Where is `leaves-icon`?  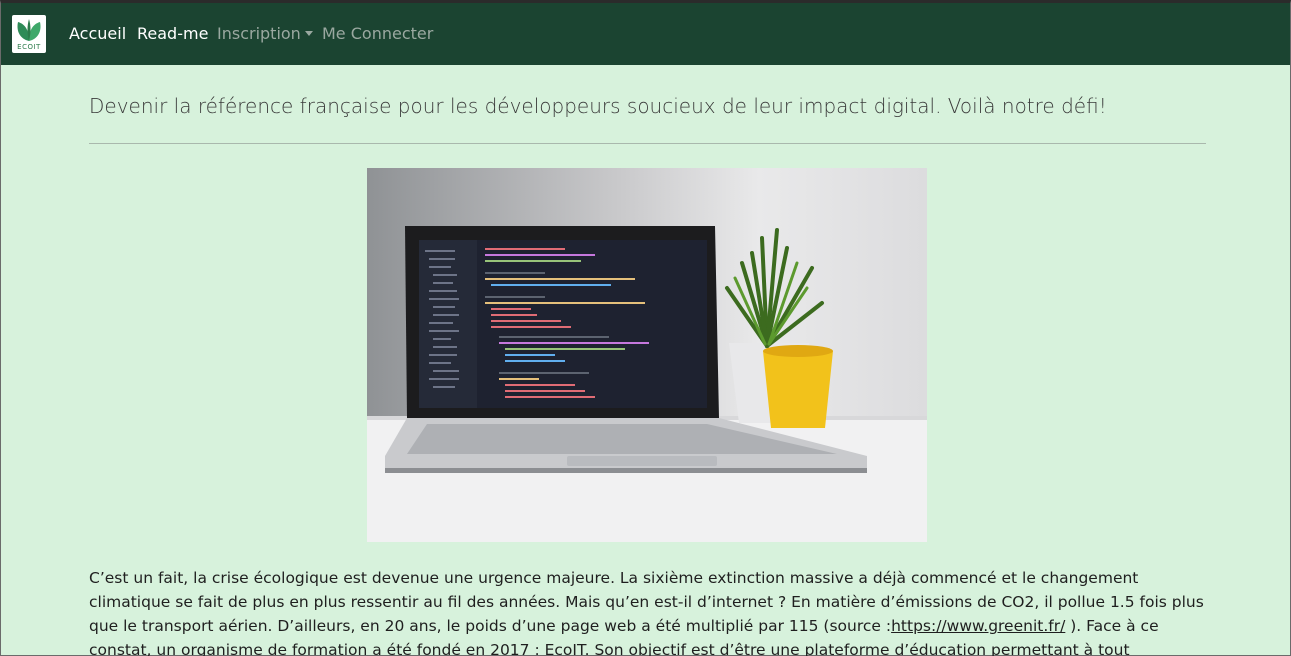 leaves-icon is located at coordinates (29, 30).